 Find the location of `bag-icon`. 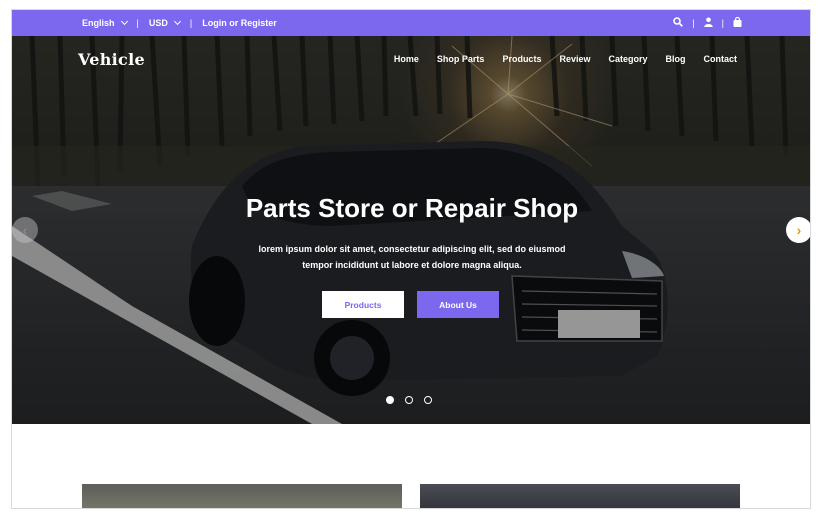

bag-icon is located at coordinates (737, 22).